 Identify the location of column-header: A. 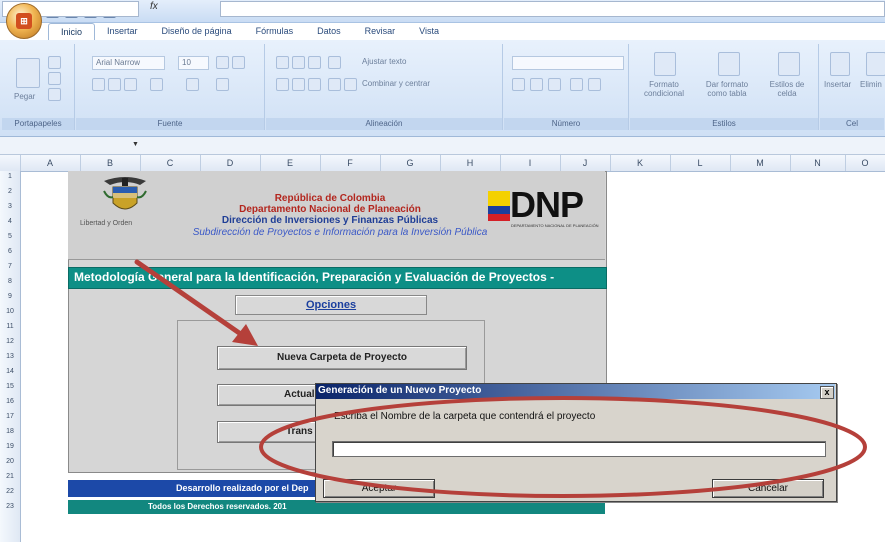
(50, 163).